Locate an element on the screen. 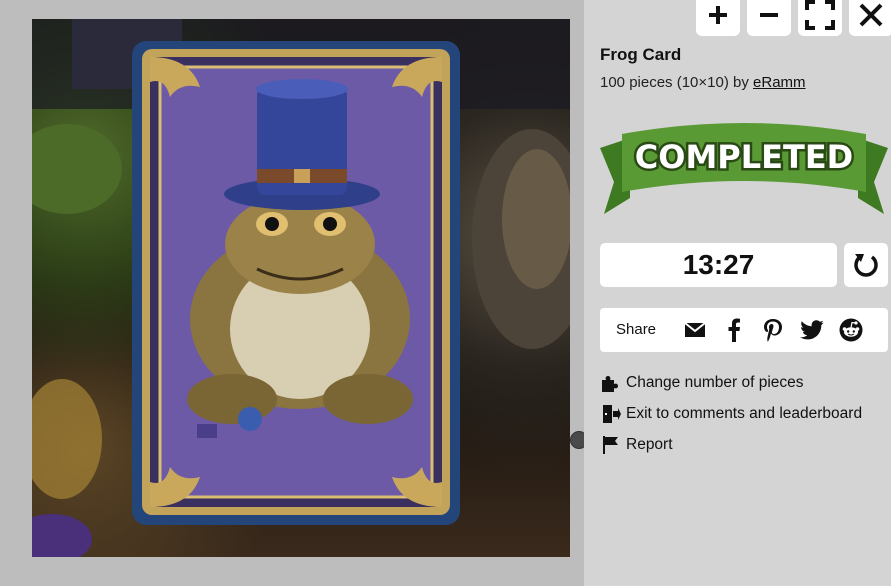 The width and height of the screenshot is (891, 586). report-label: Report is located at coordinates (649, 444).